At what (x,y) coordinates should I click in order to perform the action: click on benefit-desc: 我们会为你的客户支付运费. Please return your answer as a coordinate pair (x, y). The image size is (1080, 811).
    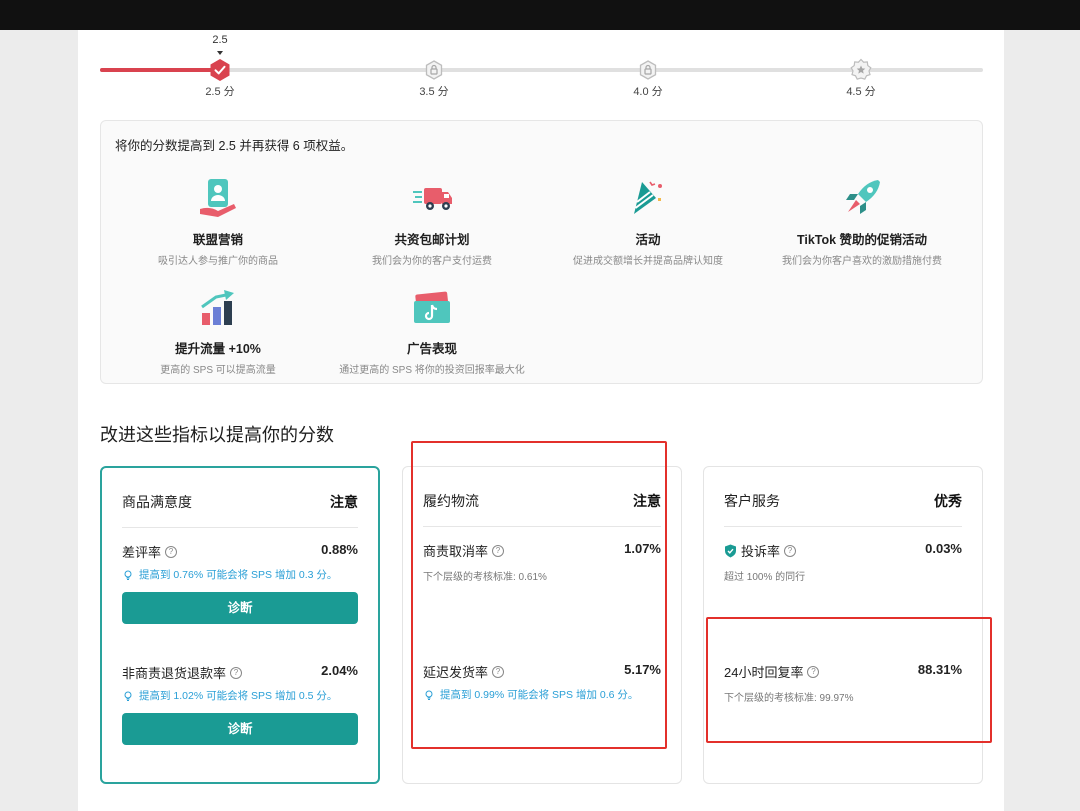
    Looking at the image, I should click on (432, 261).